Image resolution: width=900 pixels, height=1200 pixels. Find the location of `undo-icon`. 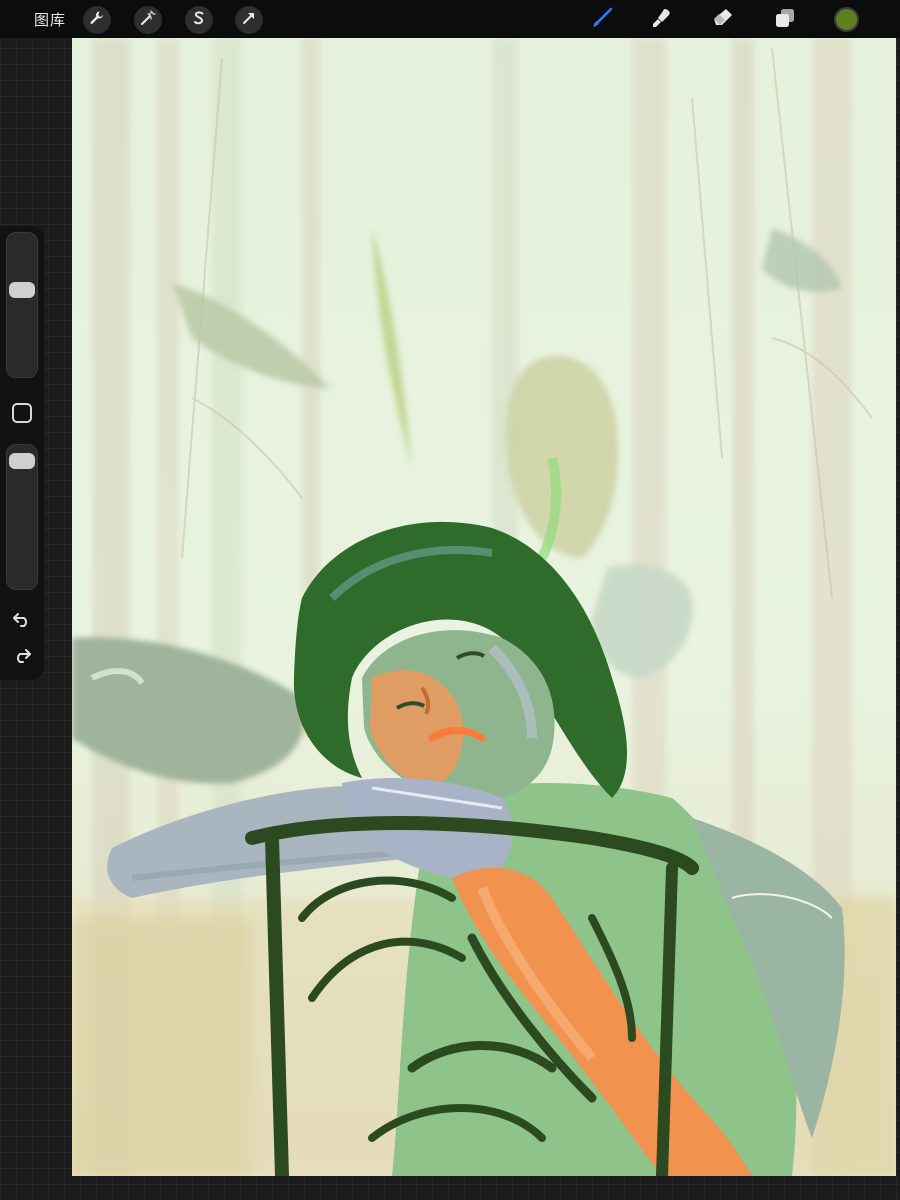

undo-icon is located at coordinates (22, 621).